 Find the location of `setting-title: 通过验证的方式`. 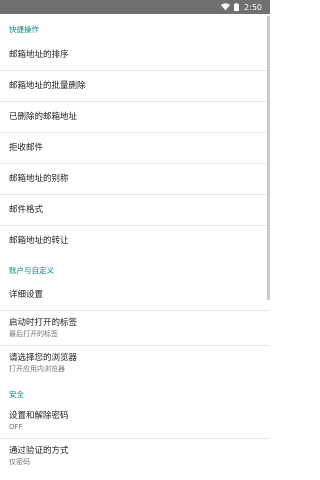

setting-title: 通过验证的方式 is located at coordinates (39, 451).